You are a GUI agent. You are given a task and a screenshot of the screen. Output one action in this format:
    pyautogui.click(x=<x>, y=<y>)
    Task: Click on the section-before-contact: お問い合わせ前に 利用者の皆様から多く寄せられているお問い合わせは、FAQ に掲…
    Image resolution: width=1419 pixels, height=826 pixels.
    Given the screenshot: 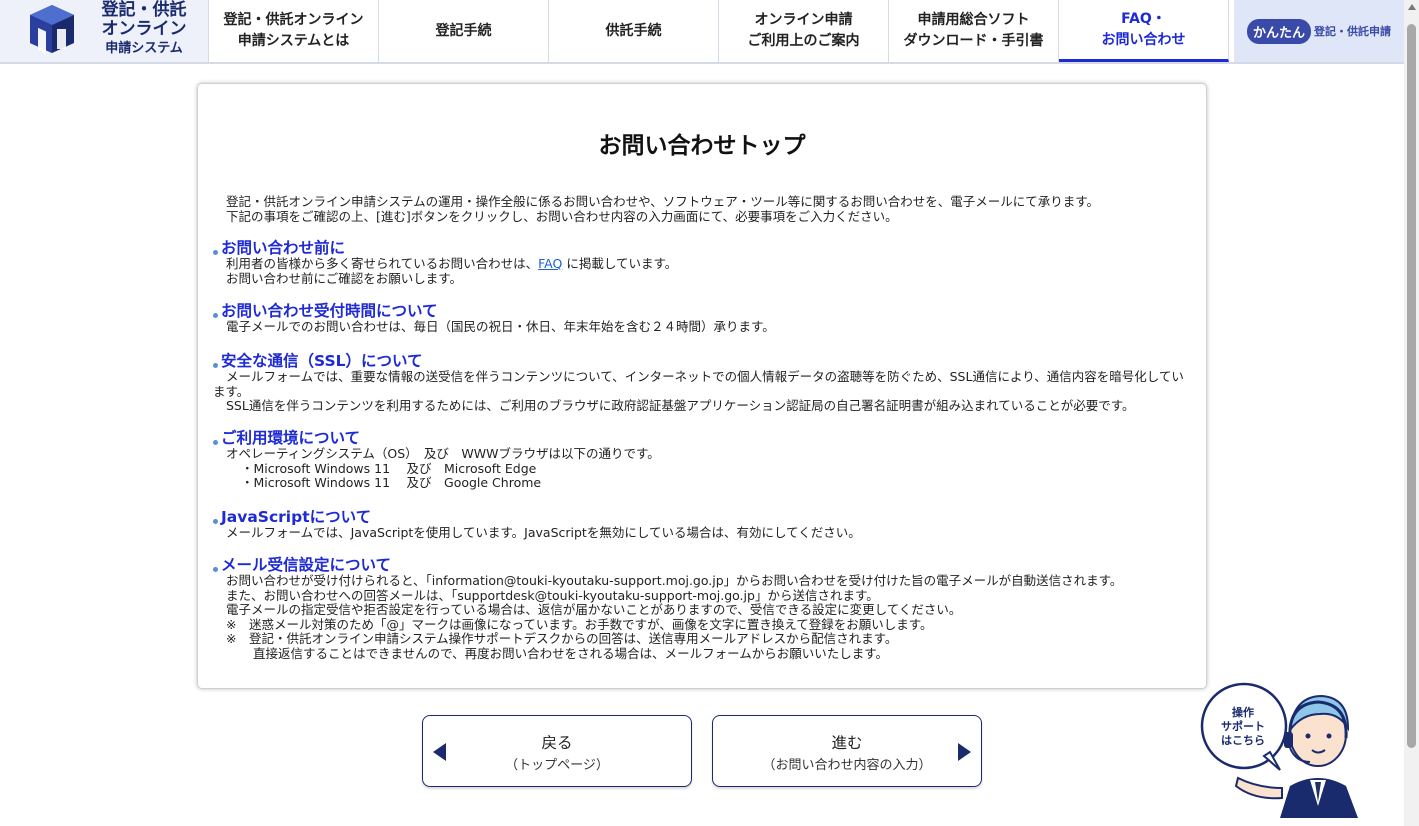 What is the action you would take?
    pyautogui.click(x=703, y=262)
    